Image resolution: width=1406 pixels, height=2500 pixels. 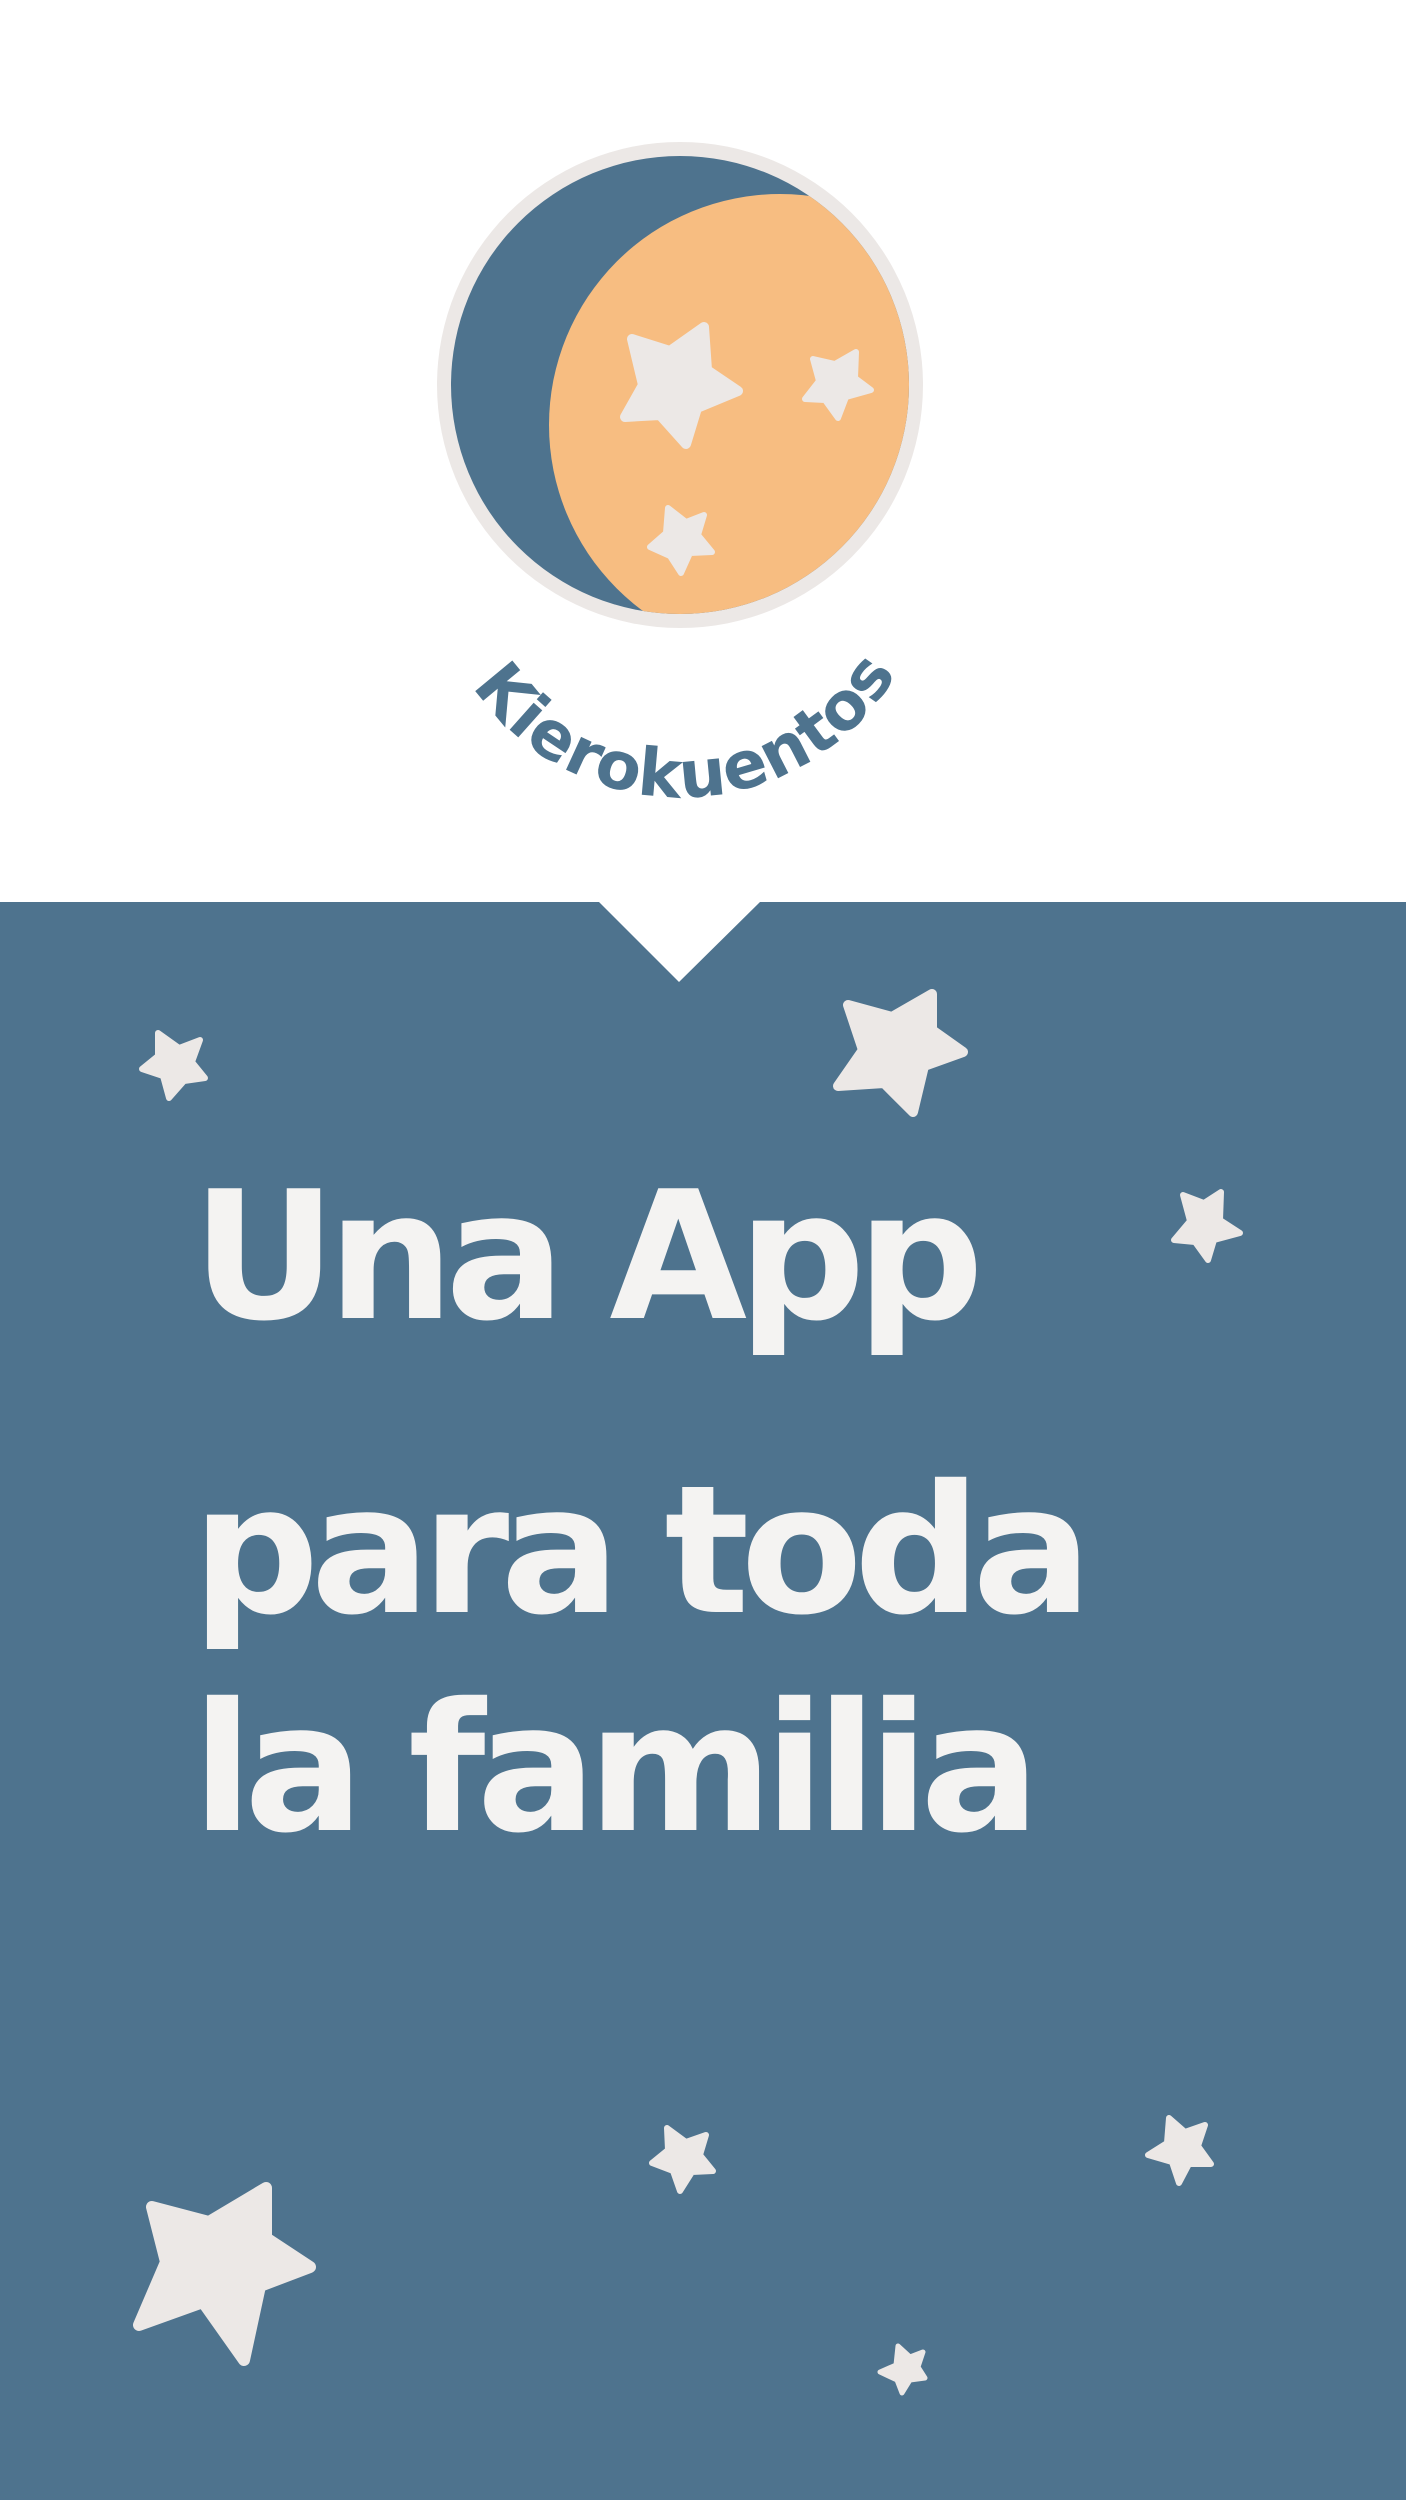 What do you see at coordinates (616, 1768) in the screenshot?
I see `headline-line-3: la familia` at bounding box center [616, 1768].